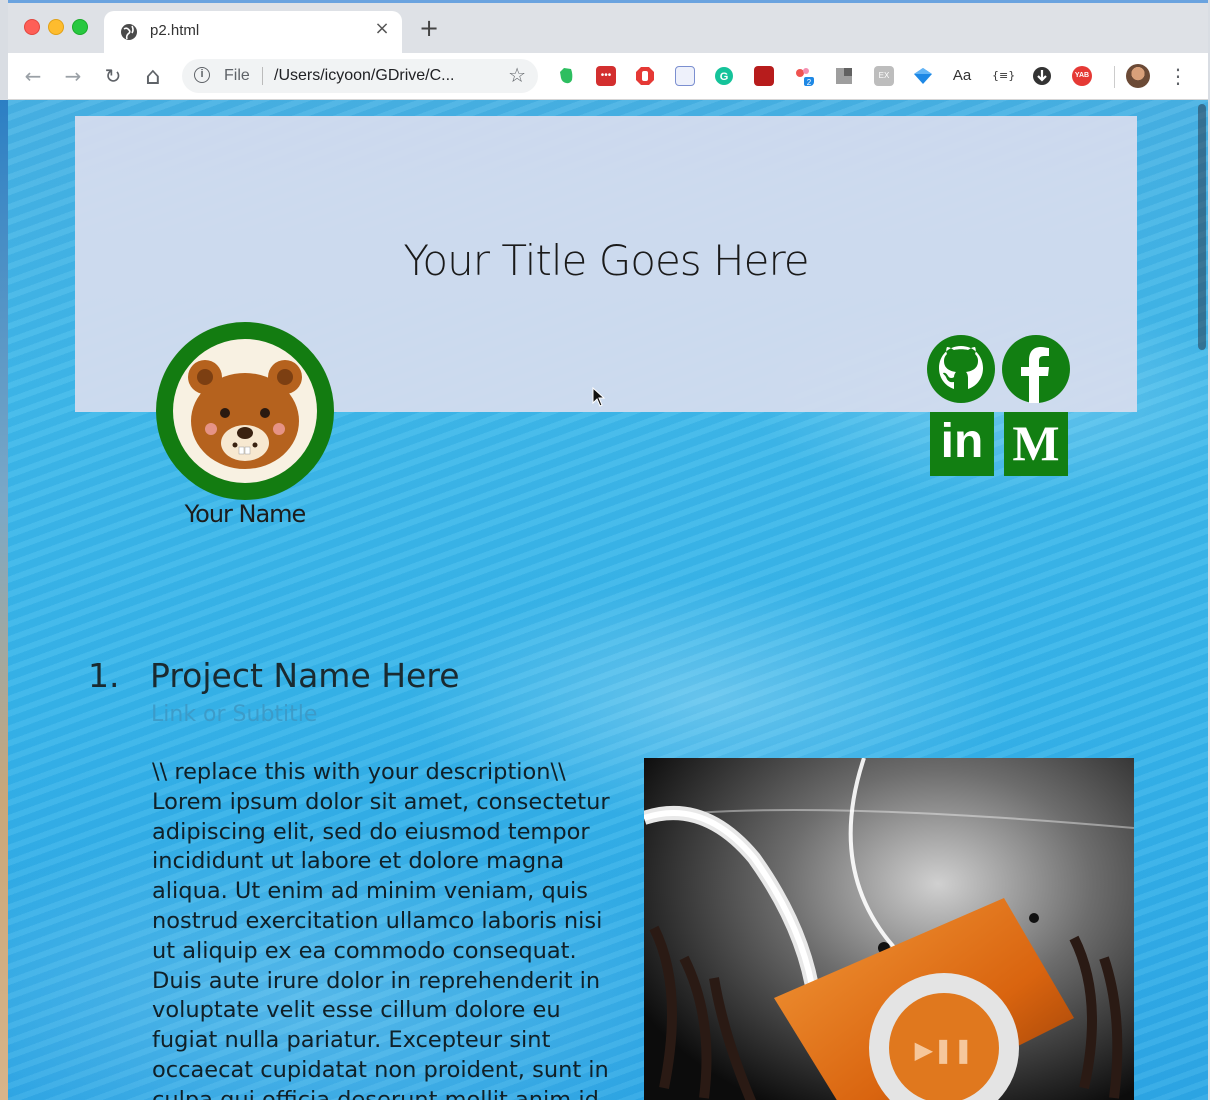 The height and width of the screenshot is (1100, 1210). Describe the element at coordinates (202, 75) in the screenshot. I see `info-icon: i` at that location.